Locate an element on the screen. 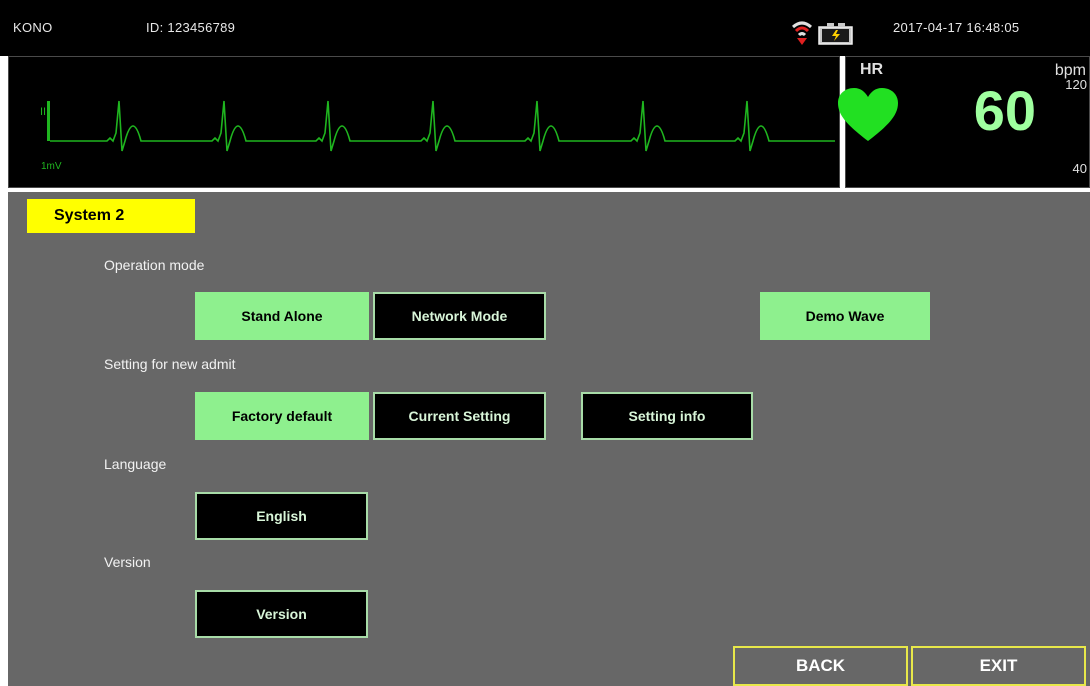  factory-default-button: Factory default is located at coordinates (282, 416).